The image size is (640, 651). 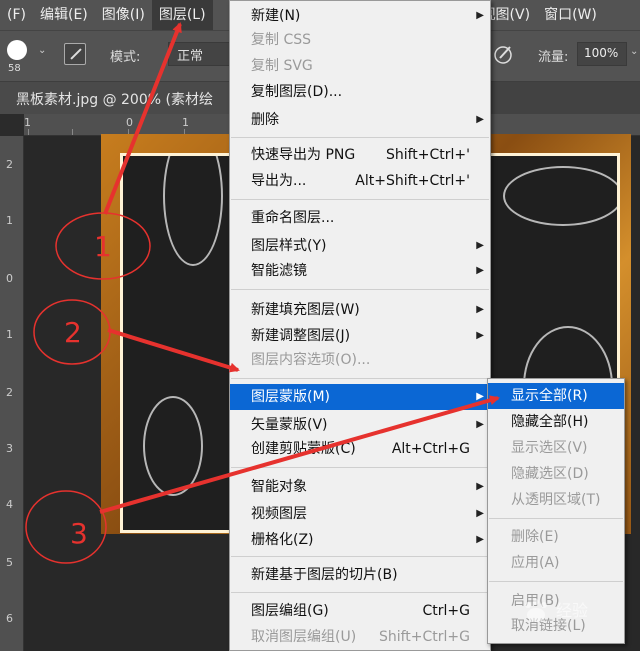 I want to click on ruler-top-label: 0, so click(x=129, y=122).